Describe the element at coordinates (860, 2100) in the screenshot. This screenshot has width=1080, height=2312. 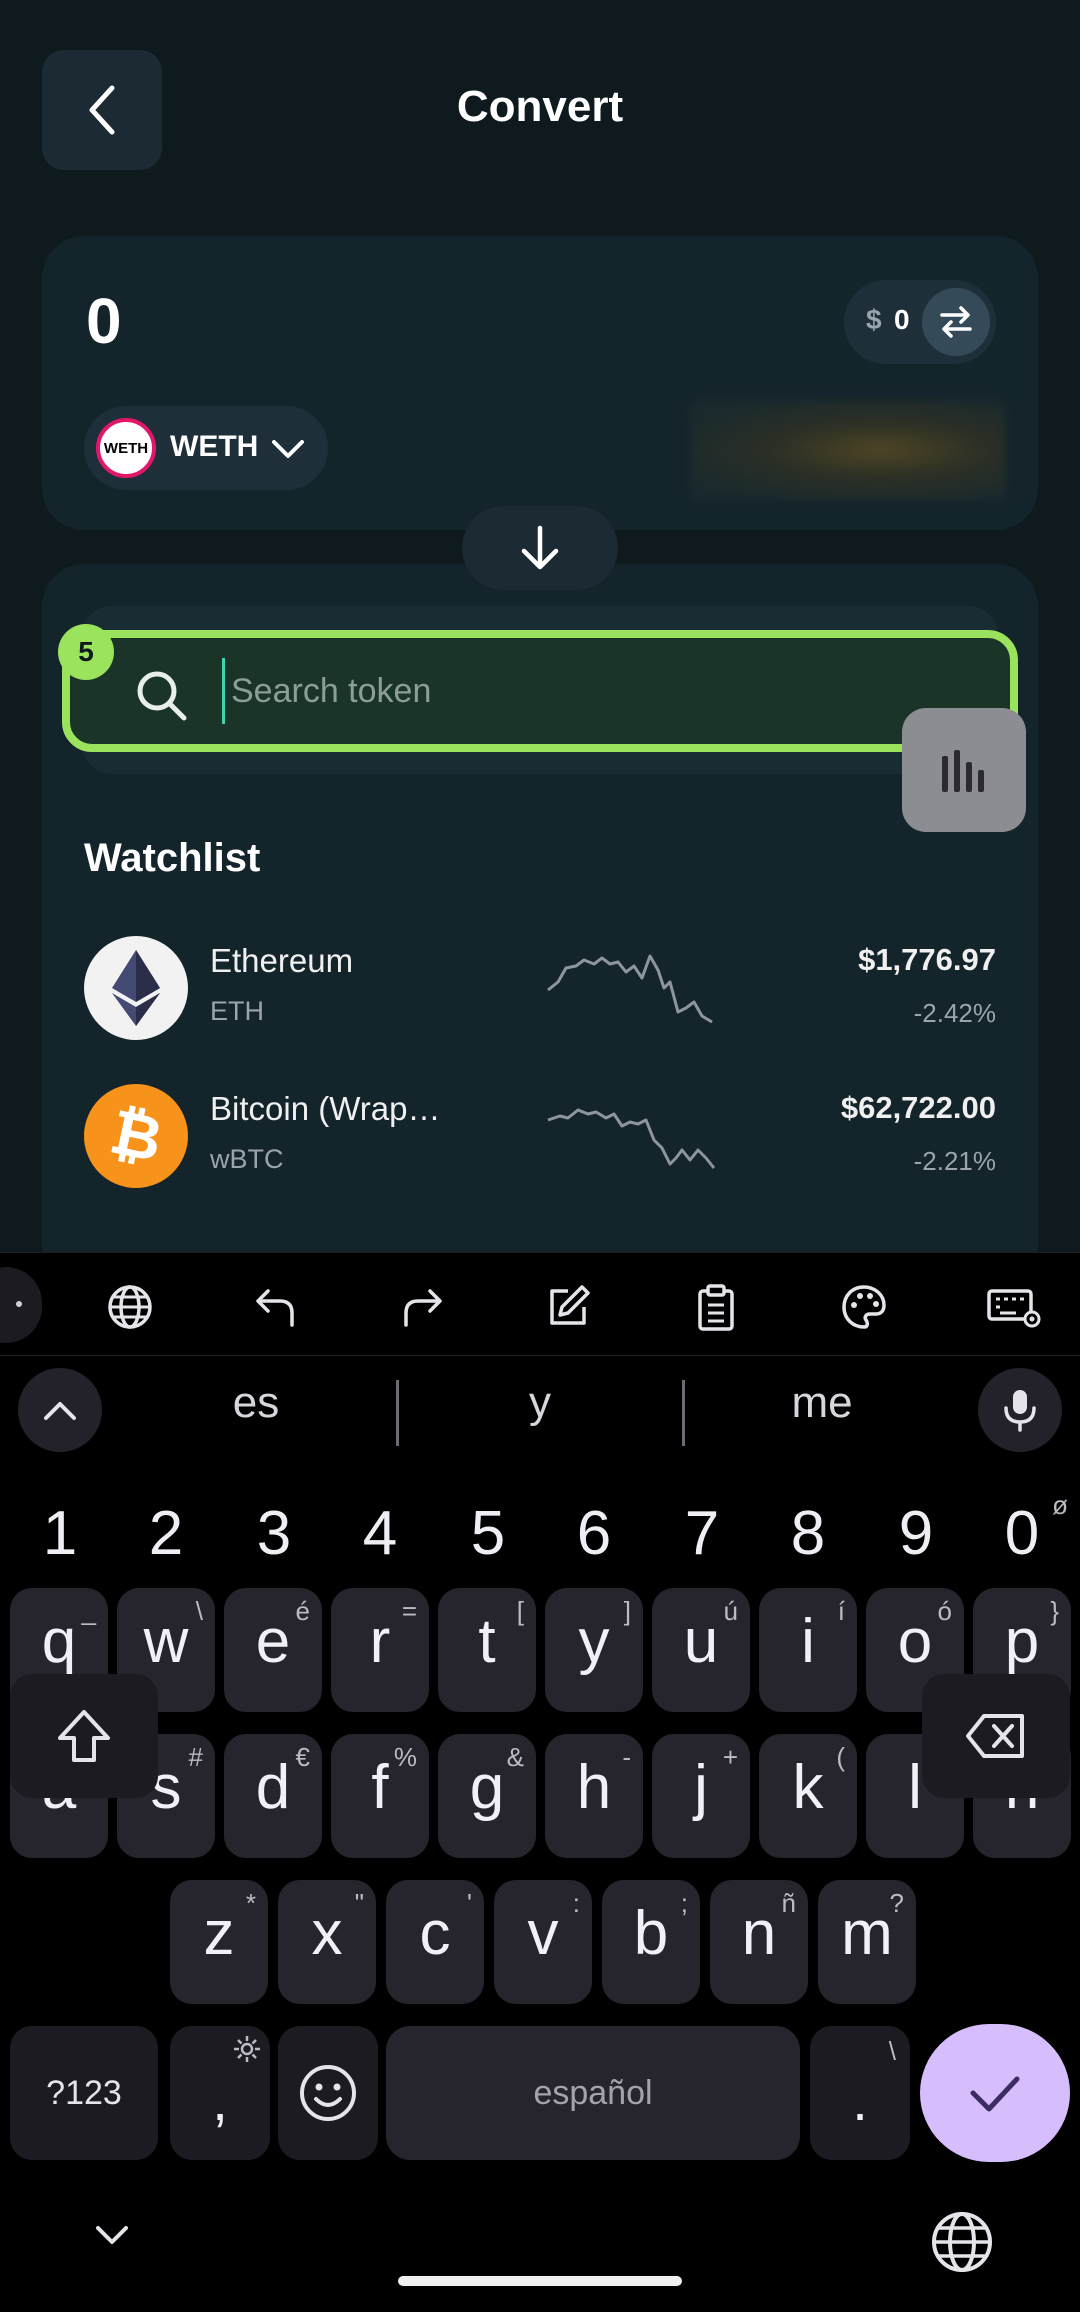
I see `period-label: .` at that location.